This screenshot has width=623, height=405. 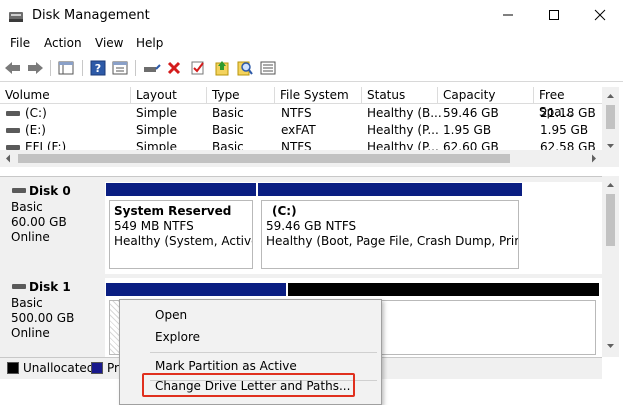 I want to click on partition-size: 549 MB NTFS, so click(x=154, y=226).